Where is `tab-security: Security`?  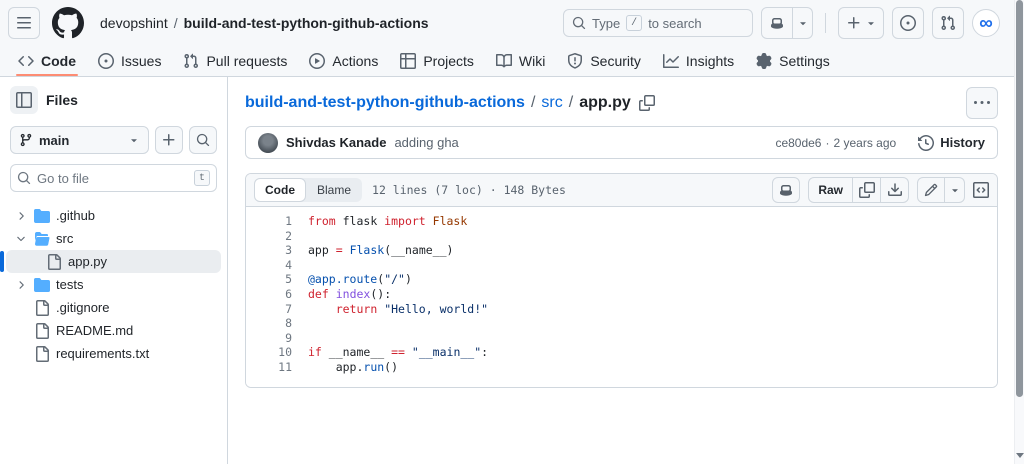
tab-security: Security is located at coordinates (604, 61).